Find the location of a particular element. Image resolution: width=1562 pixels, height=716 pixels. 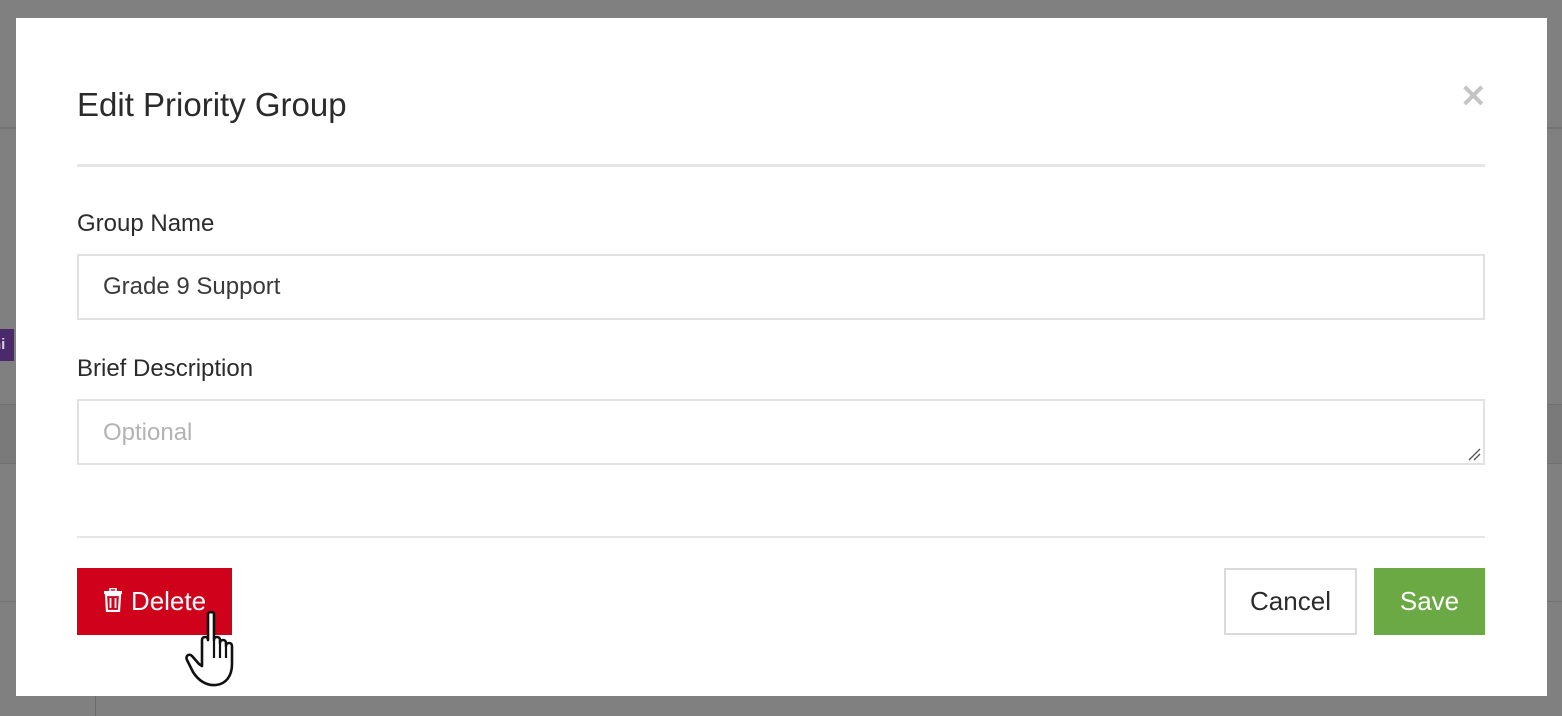

group-name-input is located at coordinates (781, 287).